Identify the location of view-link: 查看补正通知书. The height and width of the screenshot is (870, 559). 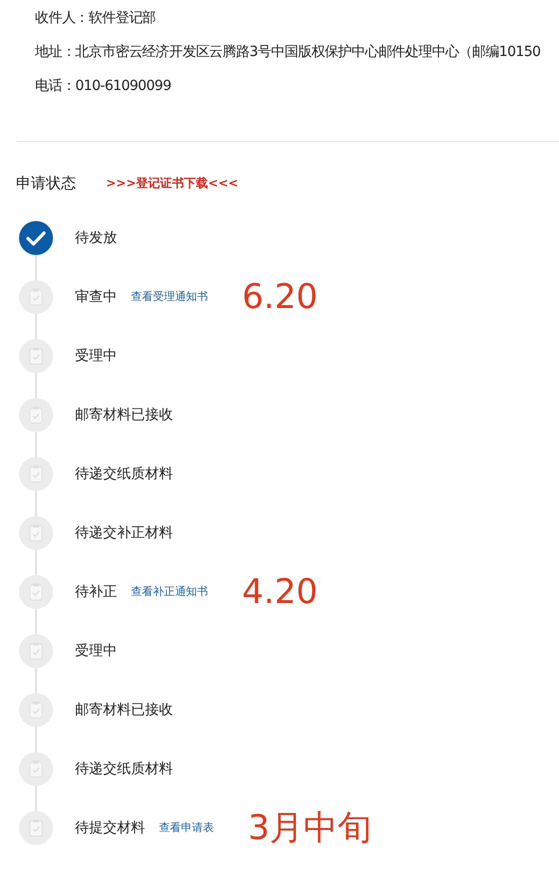
(169, 591).